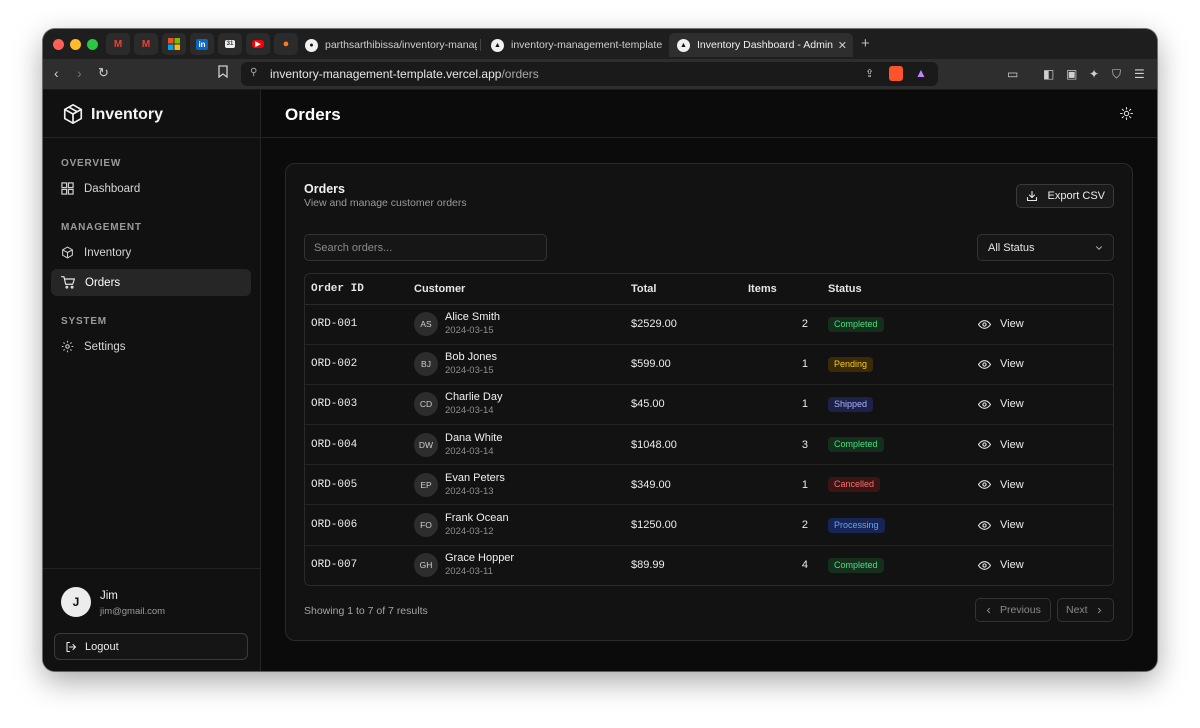  I want to click on order-date: 2024-03-14, so click(469, 451).